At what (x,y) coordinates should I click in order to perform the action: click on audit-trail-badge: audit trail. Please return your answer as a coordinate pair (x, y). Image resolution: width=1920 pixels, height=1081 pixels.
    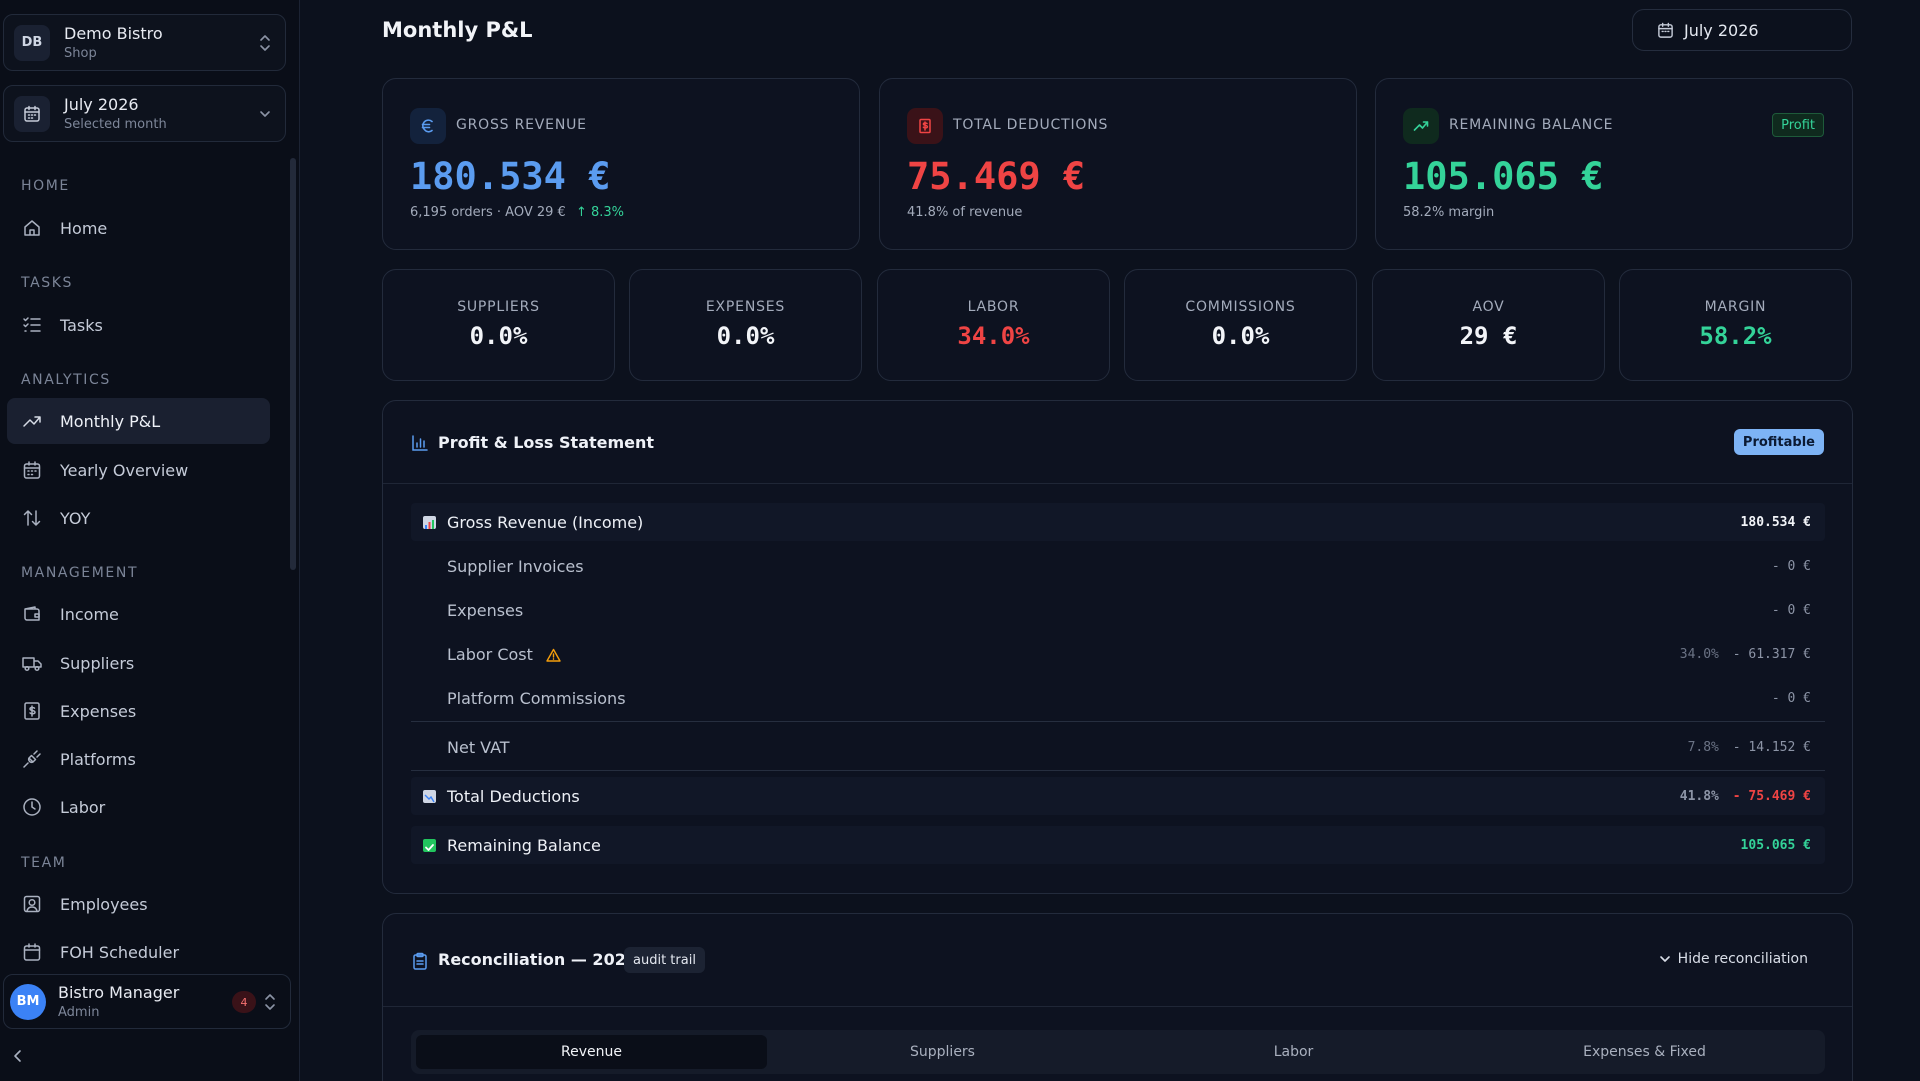
    Looking at the image, I should click on (664, 960).